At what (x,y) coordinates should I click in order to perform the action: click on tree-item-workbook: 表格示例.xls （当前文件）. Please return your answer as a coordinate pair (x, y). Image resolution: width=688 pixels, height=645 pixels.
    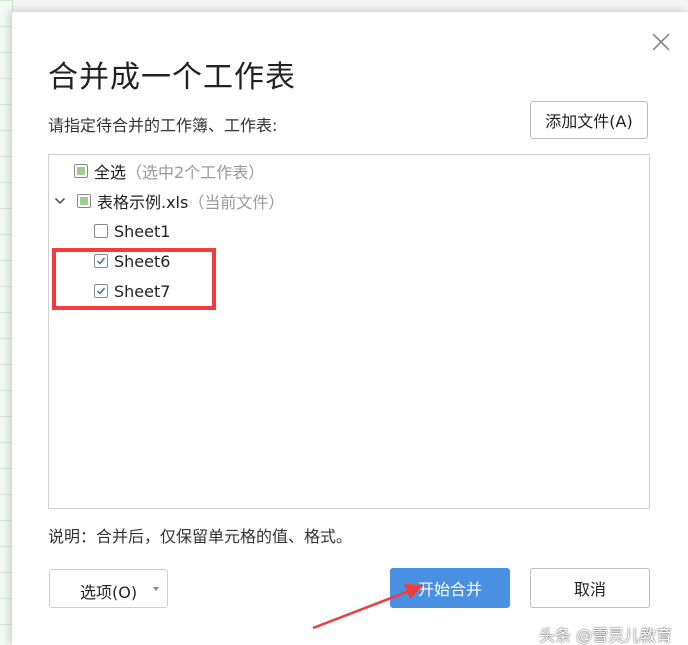
    Looking at the image, I should click on (168, 201).